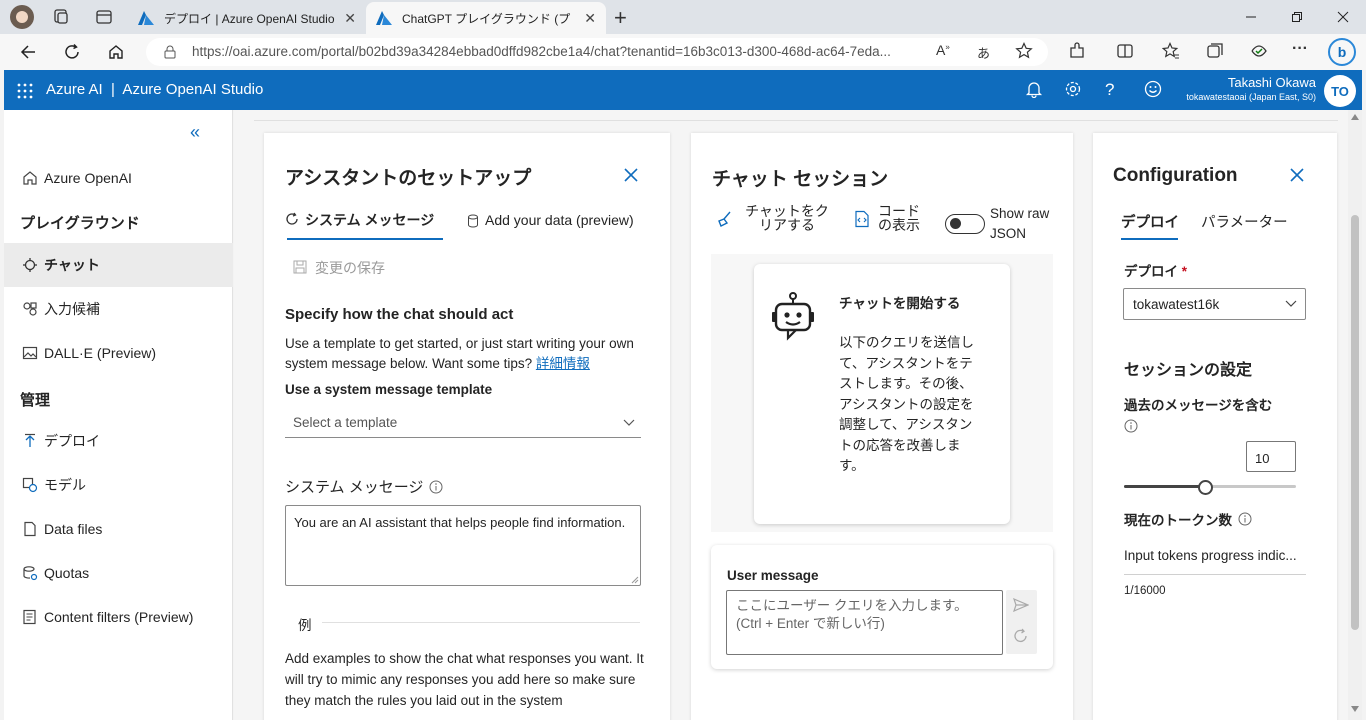 This screenshot has height=720, width=1366. I want to click on save-icon, so click(300, 269).